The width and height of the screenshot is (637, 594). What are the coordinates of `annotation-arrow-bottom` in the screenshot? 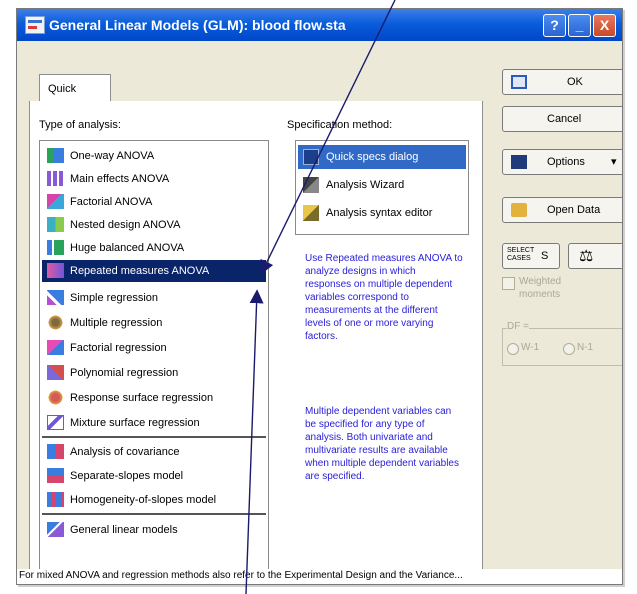 It's located at (254, 441).